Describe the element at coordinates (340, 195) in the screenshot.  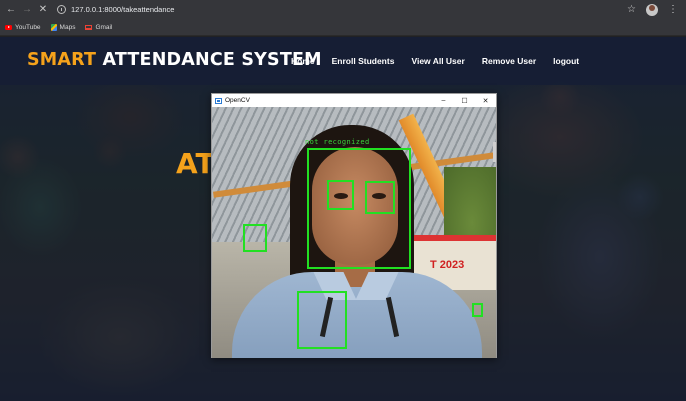
I see `left-eye-detection-box` at that location.